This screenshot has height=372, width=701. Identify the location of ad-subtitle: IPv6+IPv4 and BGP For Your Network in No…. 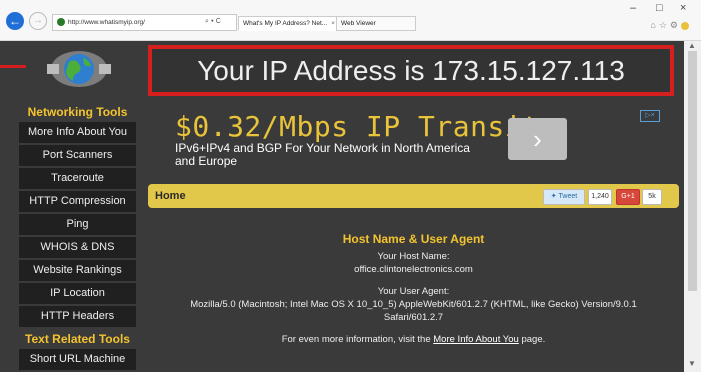
(325, 155).